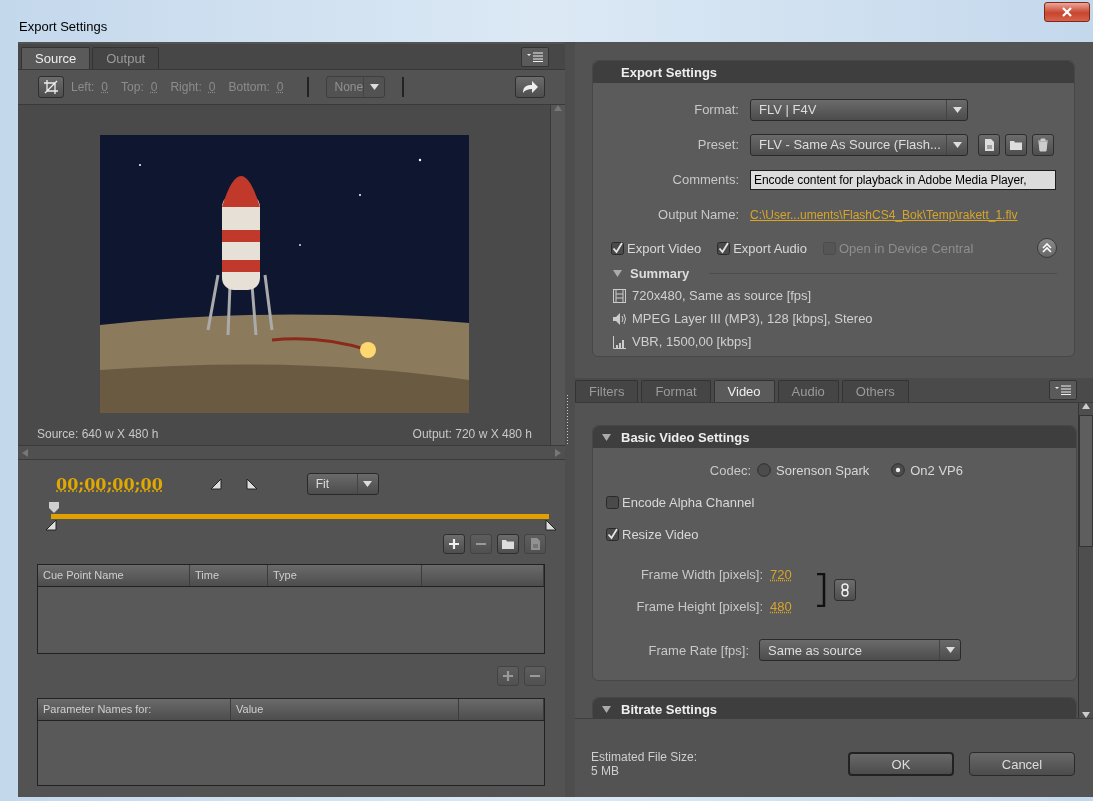 This screenshot has height=801, width=1093. What do you see at coordinates (860, 650) in the screenshot?
I see `frame-rate-dropdown: Same as source` at bounding box center [860, 650].